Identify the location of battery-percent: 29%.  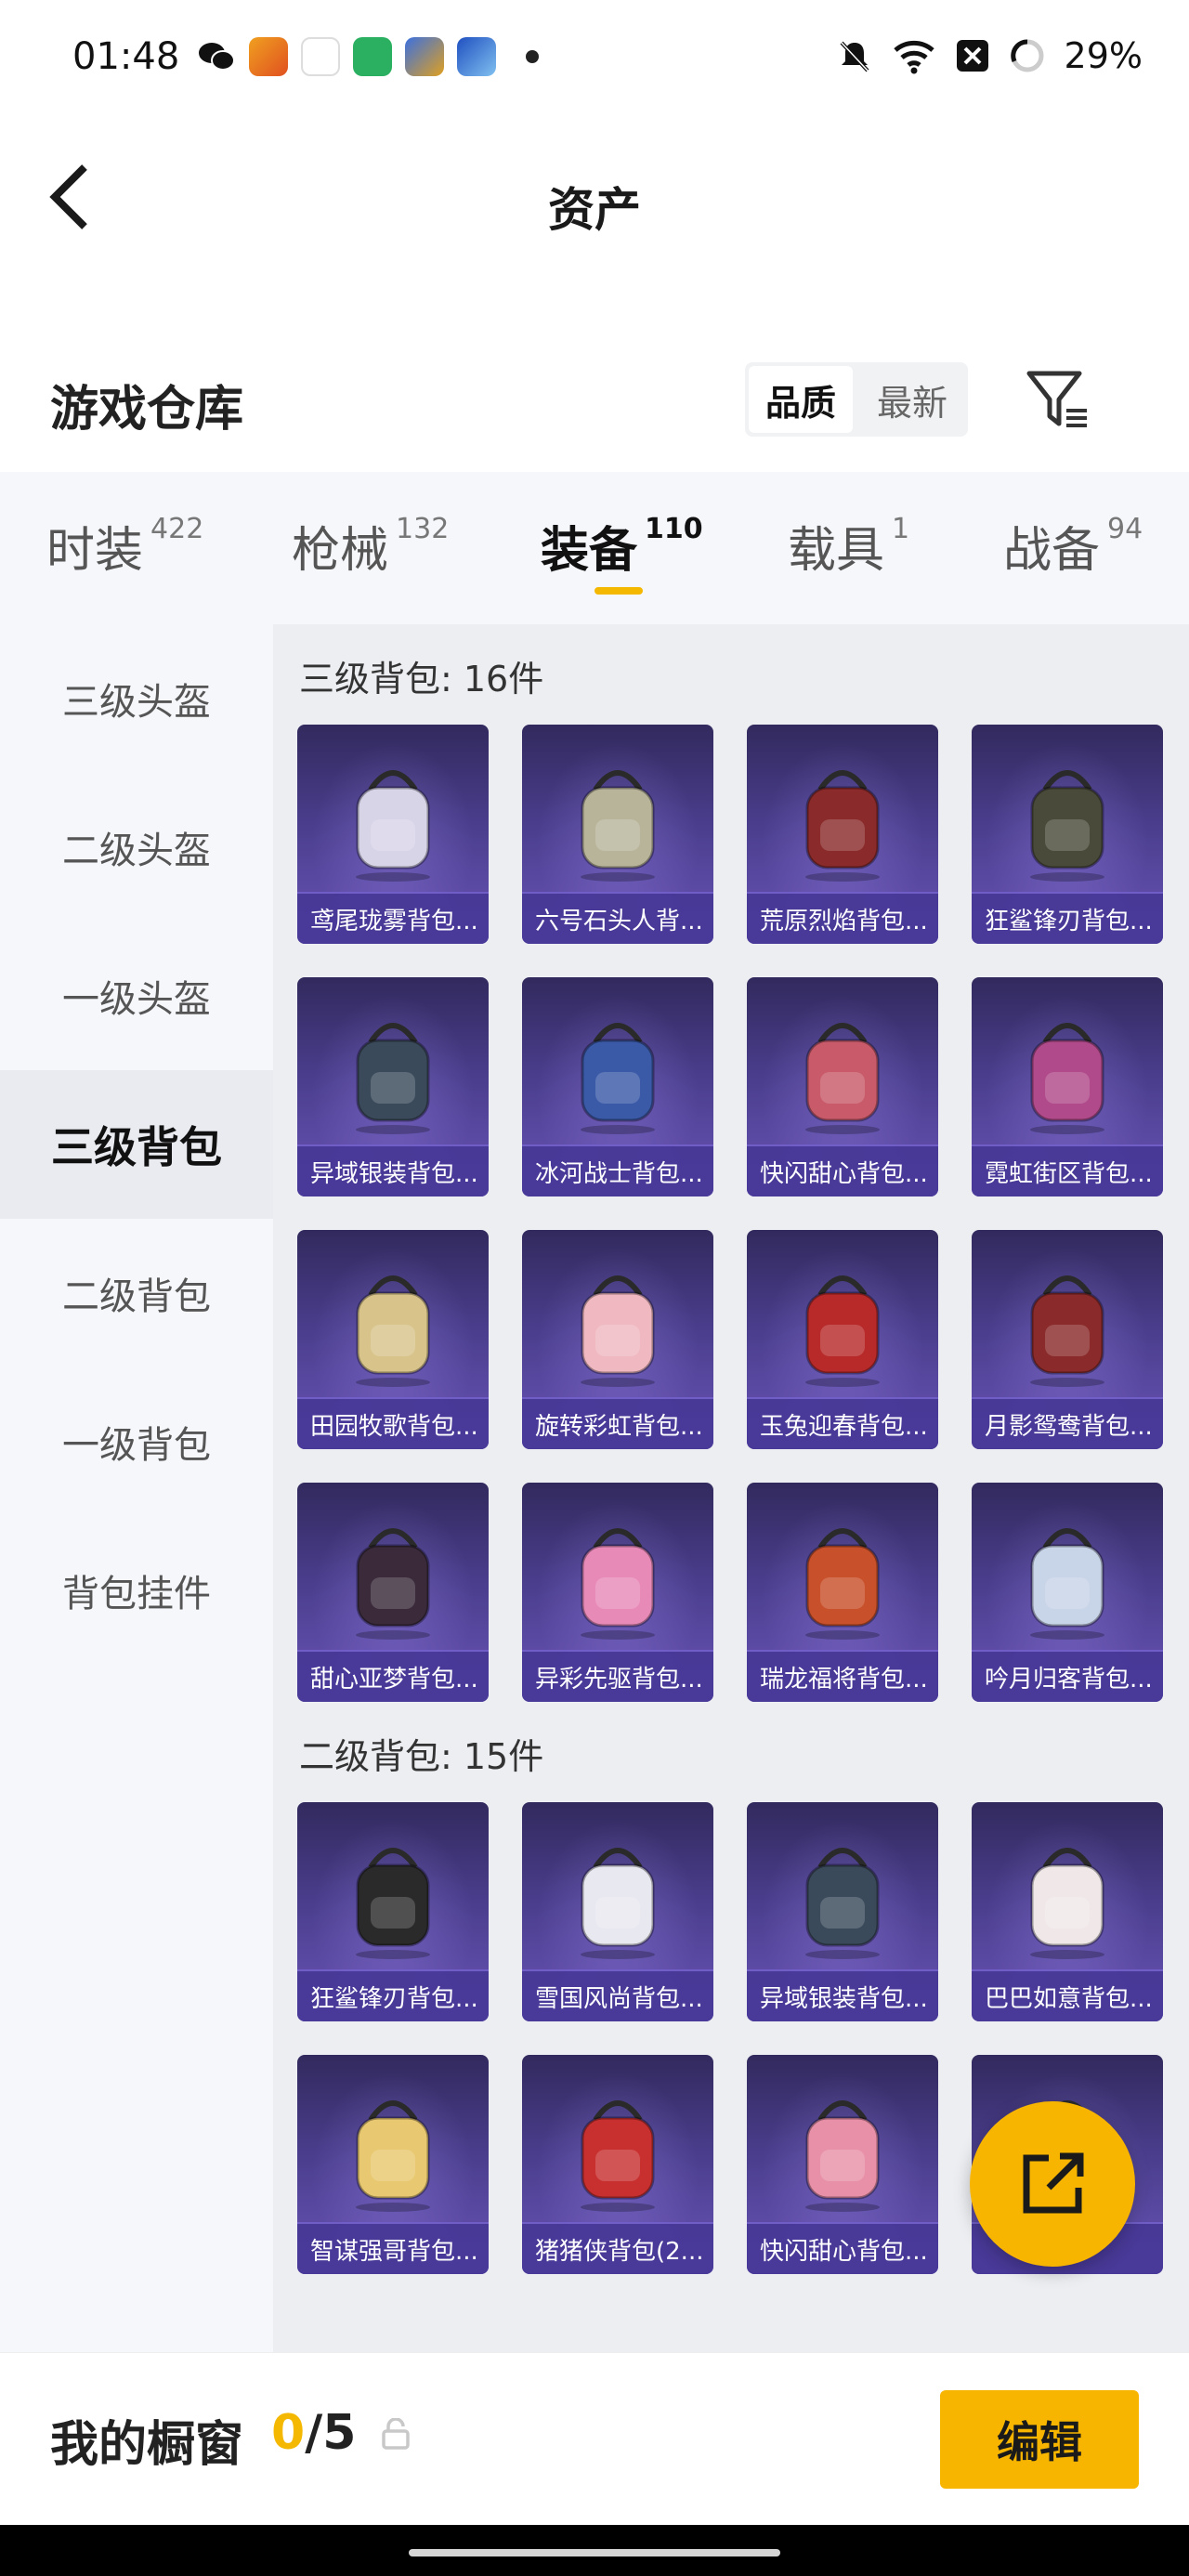
(1103, 56).